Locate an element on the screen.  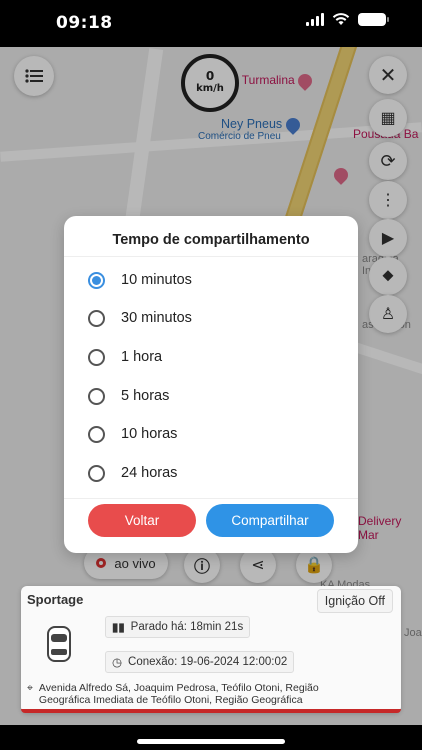
cellular-signal-icon is located at coordinates (315, 19).